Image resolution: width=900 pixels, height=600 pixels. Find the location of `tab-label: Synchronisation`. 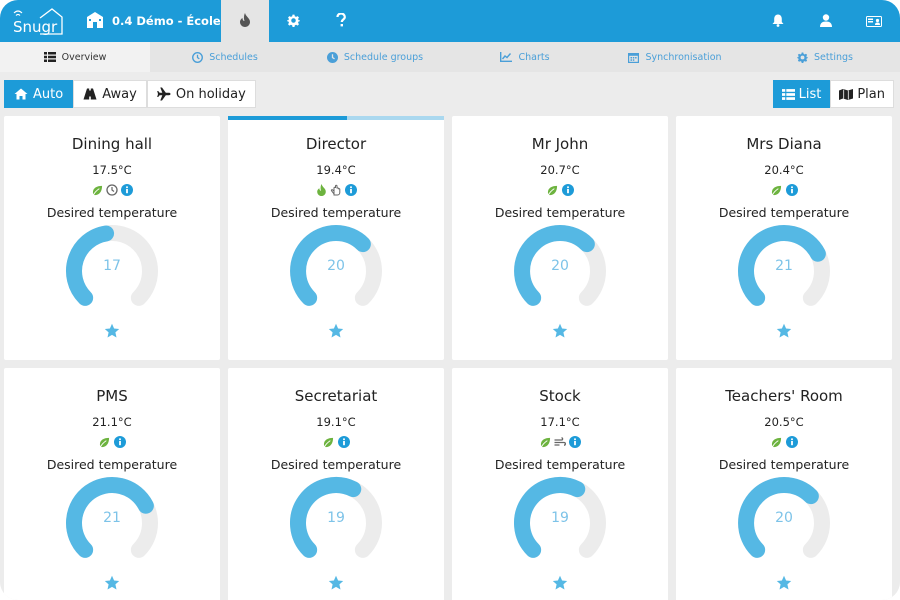

tab-label: Synchronisation is located at coordinates (683, 57).